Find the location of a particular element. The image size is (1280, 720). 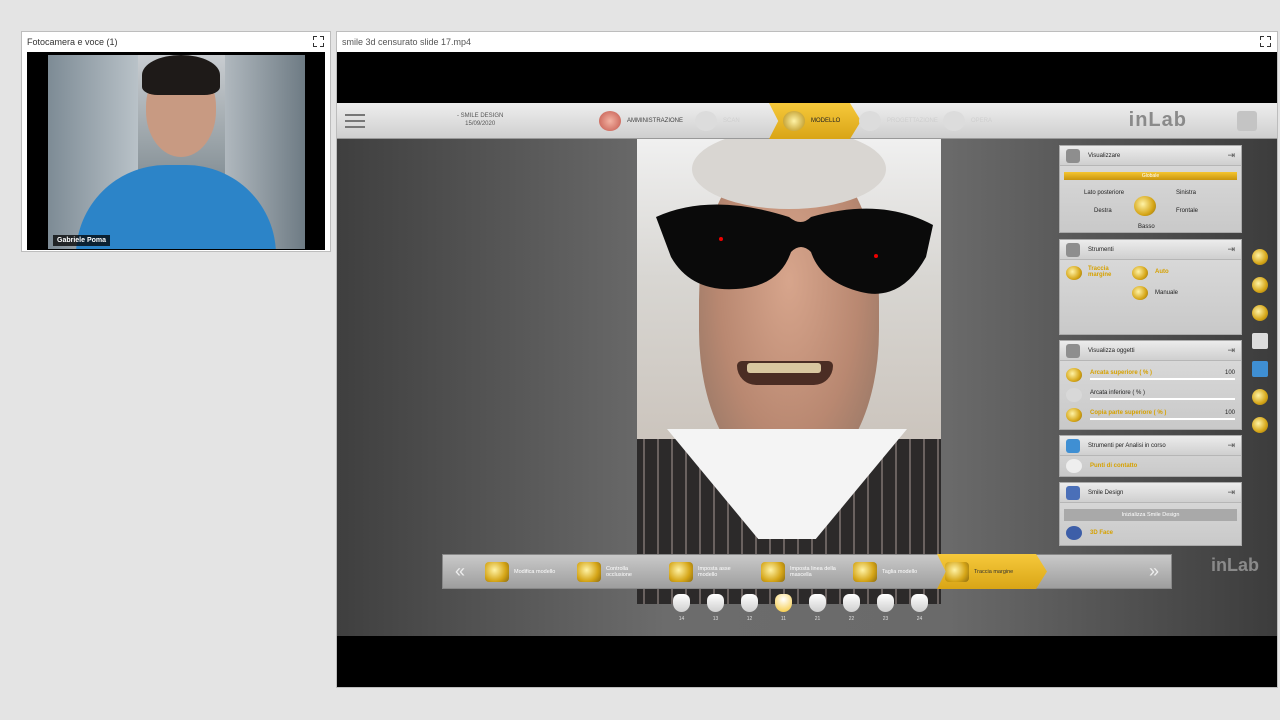

occlusion-icon is located at coordinates (589, 571).